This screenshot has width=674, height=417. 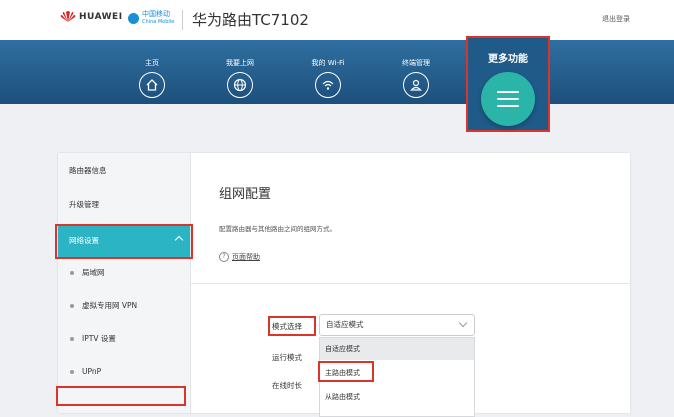 I want to click on china-mobile-icon, so click(x=133, y=18).